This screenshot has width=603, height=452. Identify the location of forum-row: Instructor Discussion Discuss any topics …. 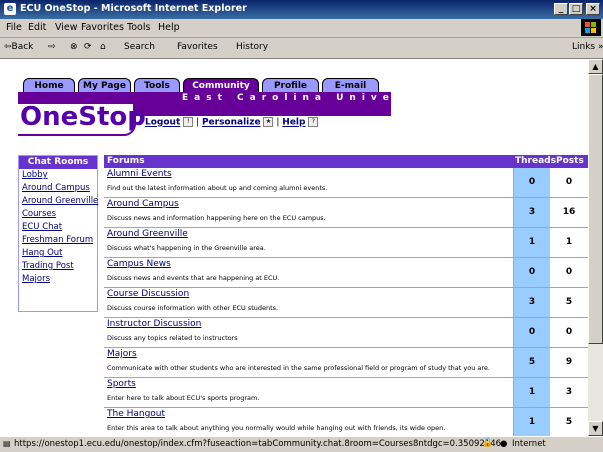
(346, 333).